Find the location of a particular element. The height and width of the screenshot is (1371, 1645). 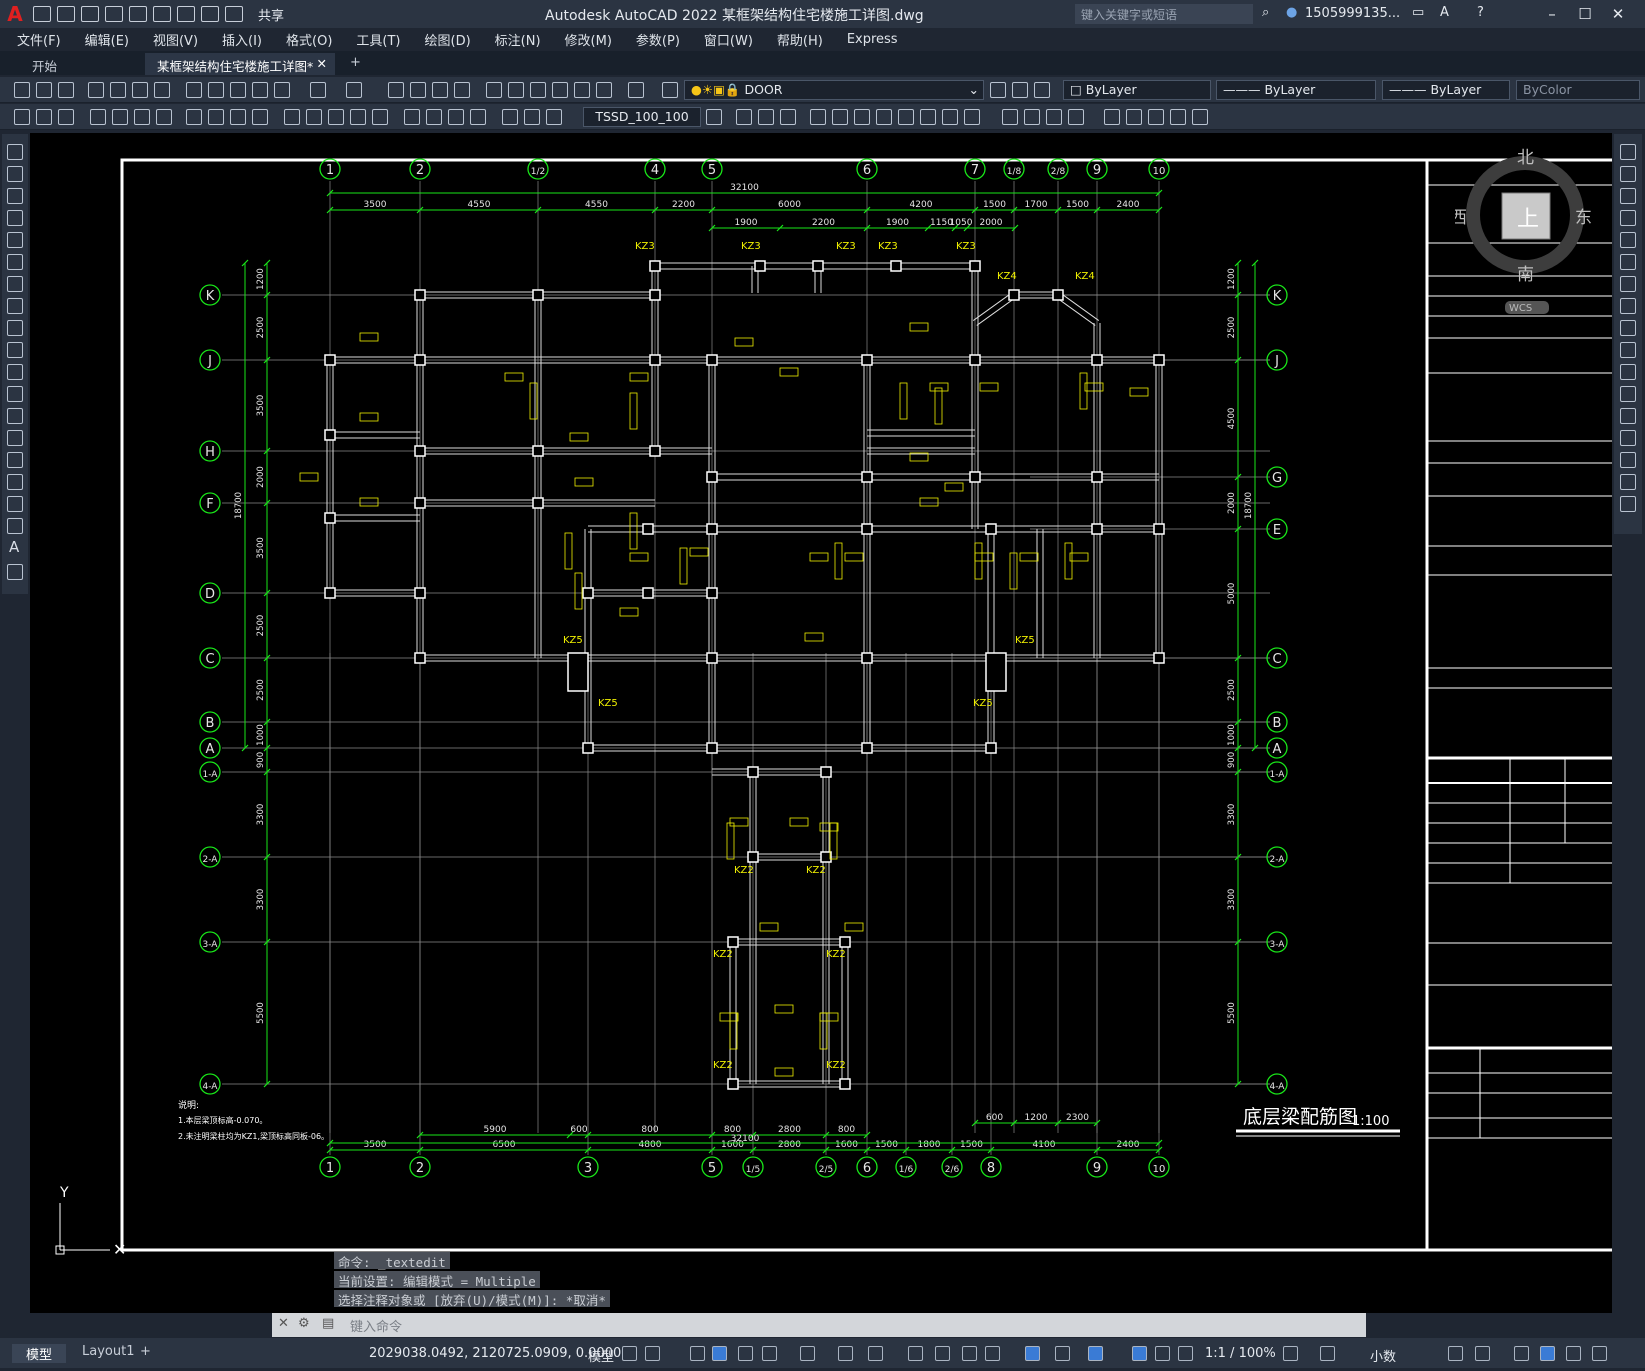

dim-style-icon is located at coordinates (714, 117).